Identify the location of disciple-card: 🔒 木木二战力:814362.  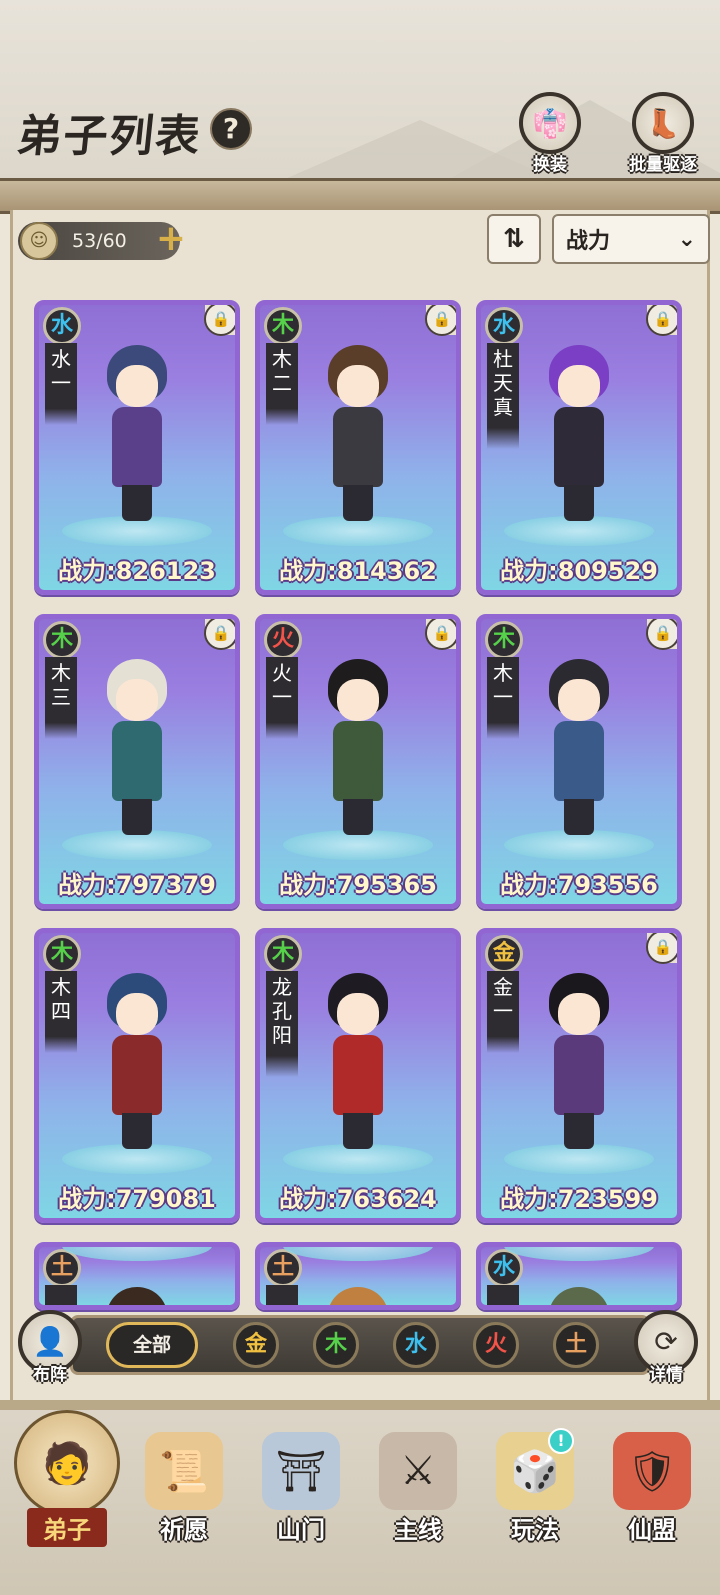
(358, 447).